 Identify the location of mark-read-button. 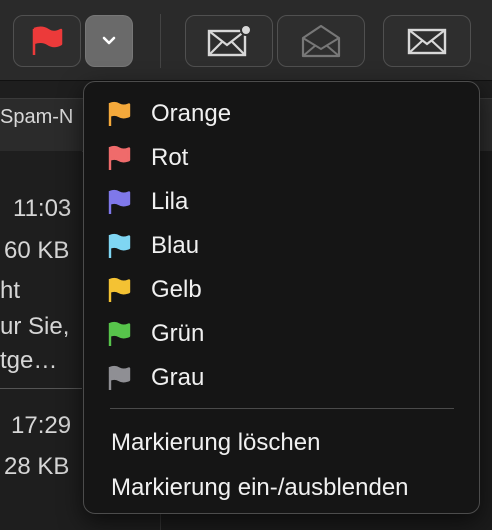
(321, 41).